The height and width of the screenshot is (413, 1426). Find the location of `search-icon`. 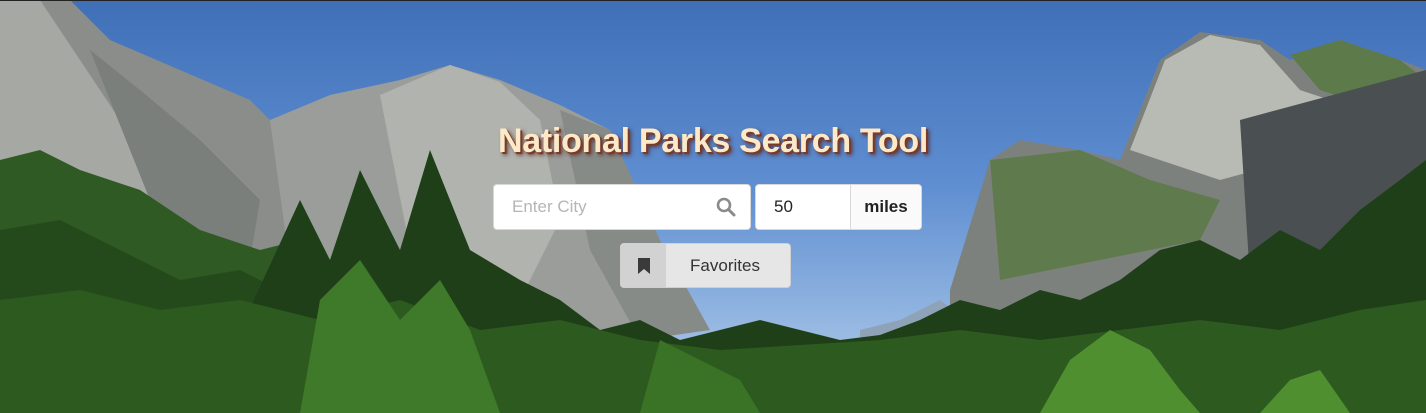

search-icon is located at coordinates (726, 207).